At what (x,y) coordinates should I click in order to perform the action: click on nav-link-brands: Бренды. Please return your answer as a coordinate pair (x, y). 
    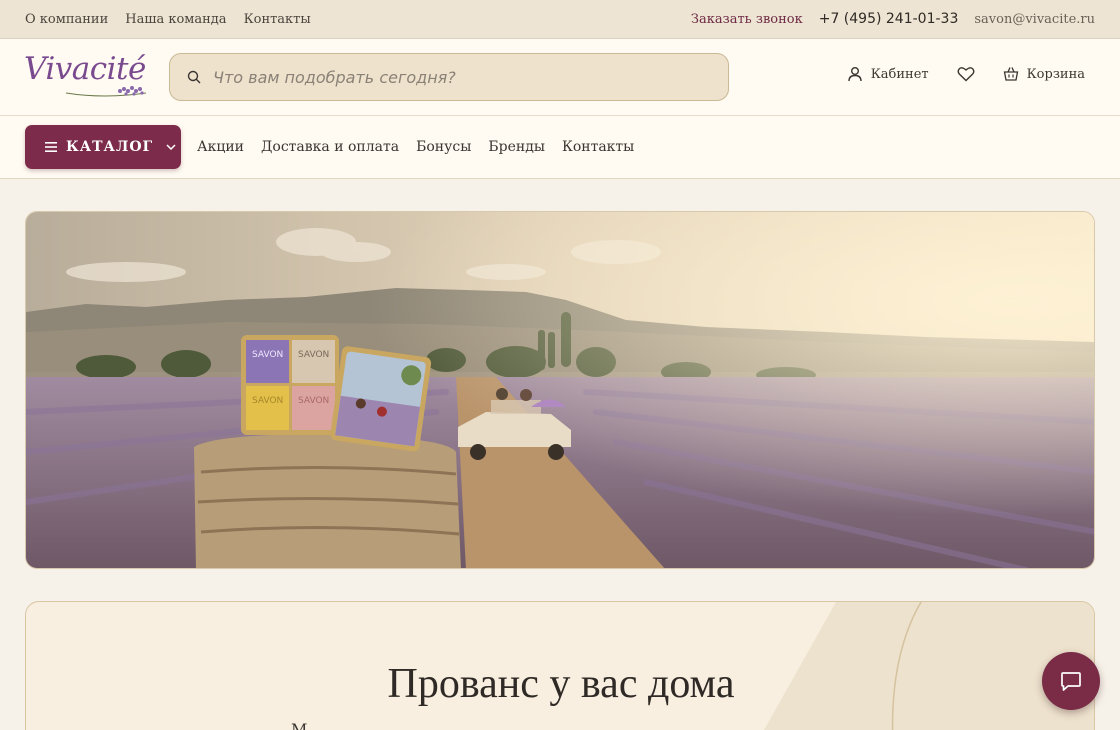
    Looking at the image, I should click on (516, 147).